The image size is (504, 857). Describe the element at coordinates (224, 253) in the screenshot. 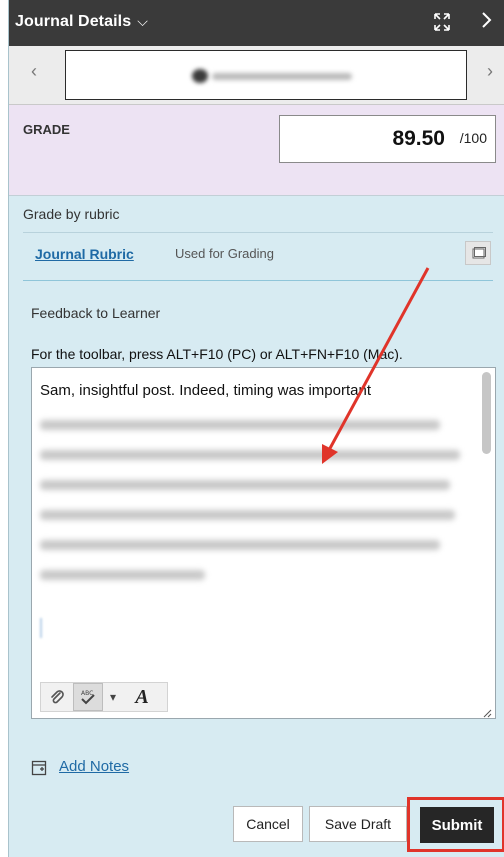

I see `rubric-status: Used for Grading` at that location.